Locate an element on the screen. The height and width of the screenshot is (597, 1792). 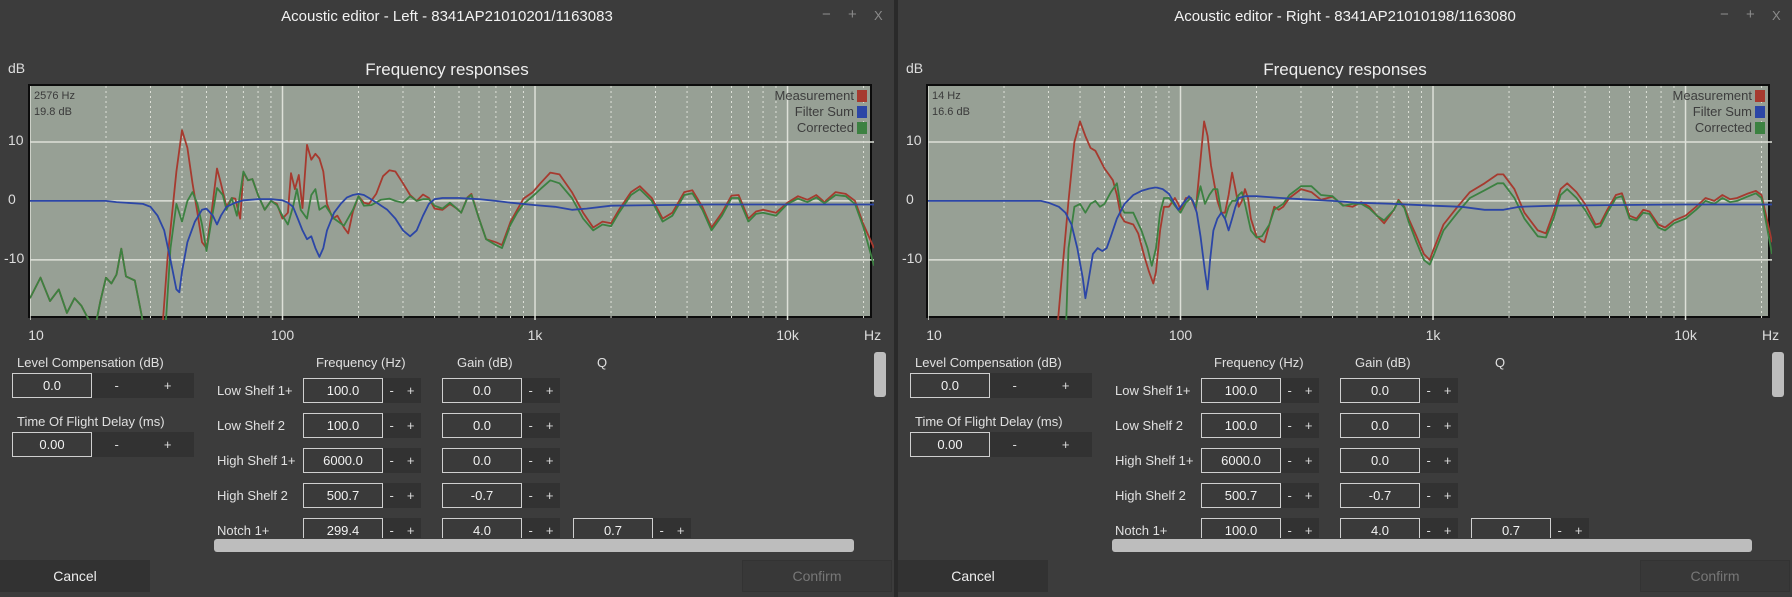
readout-frequency: 14 Hz is located at coordinates (946, 96).